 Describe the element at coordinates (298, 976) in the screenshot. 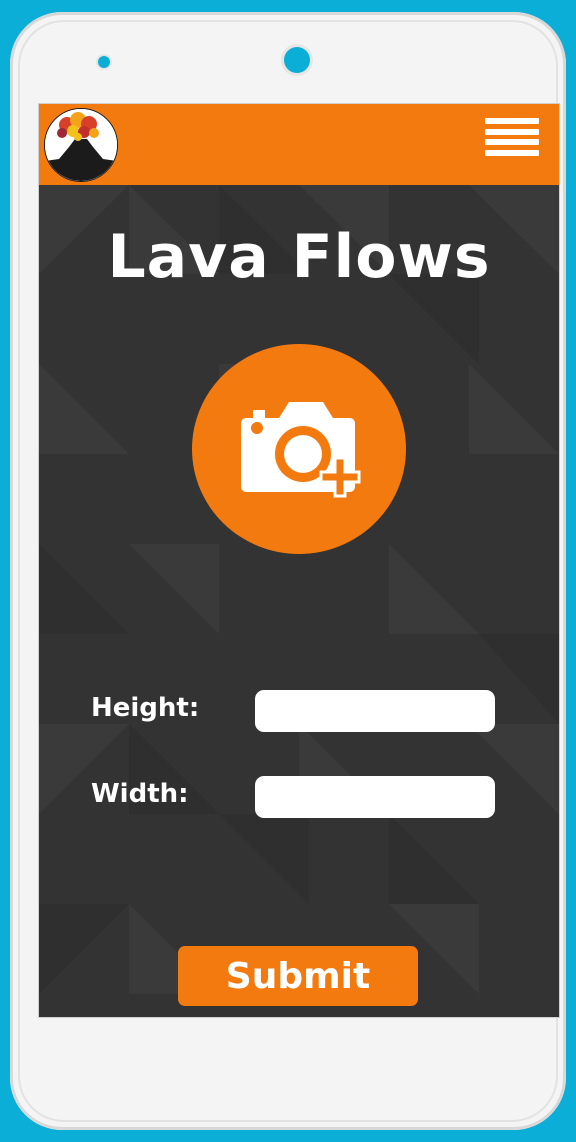

I see `submit-button: Submit` at that location.